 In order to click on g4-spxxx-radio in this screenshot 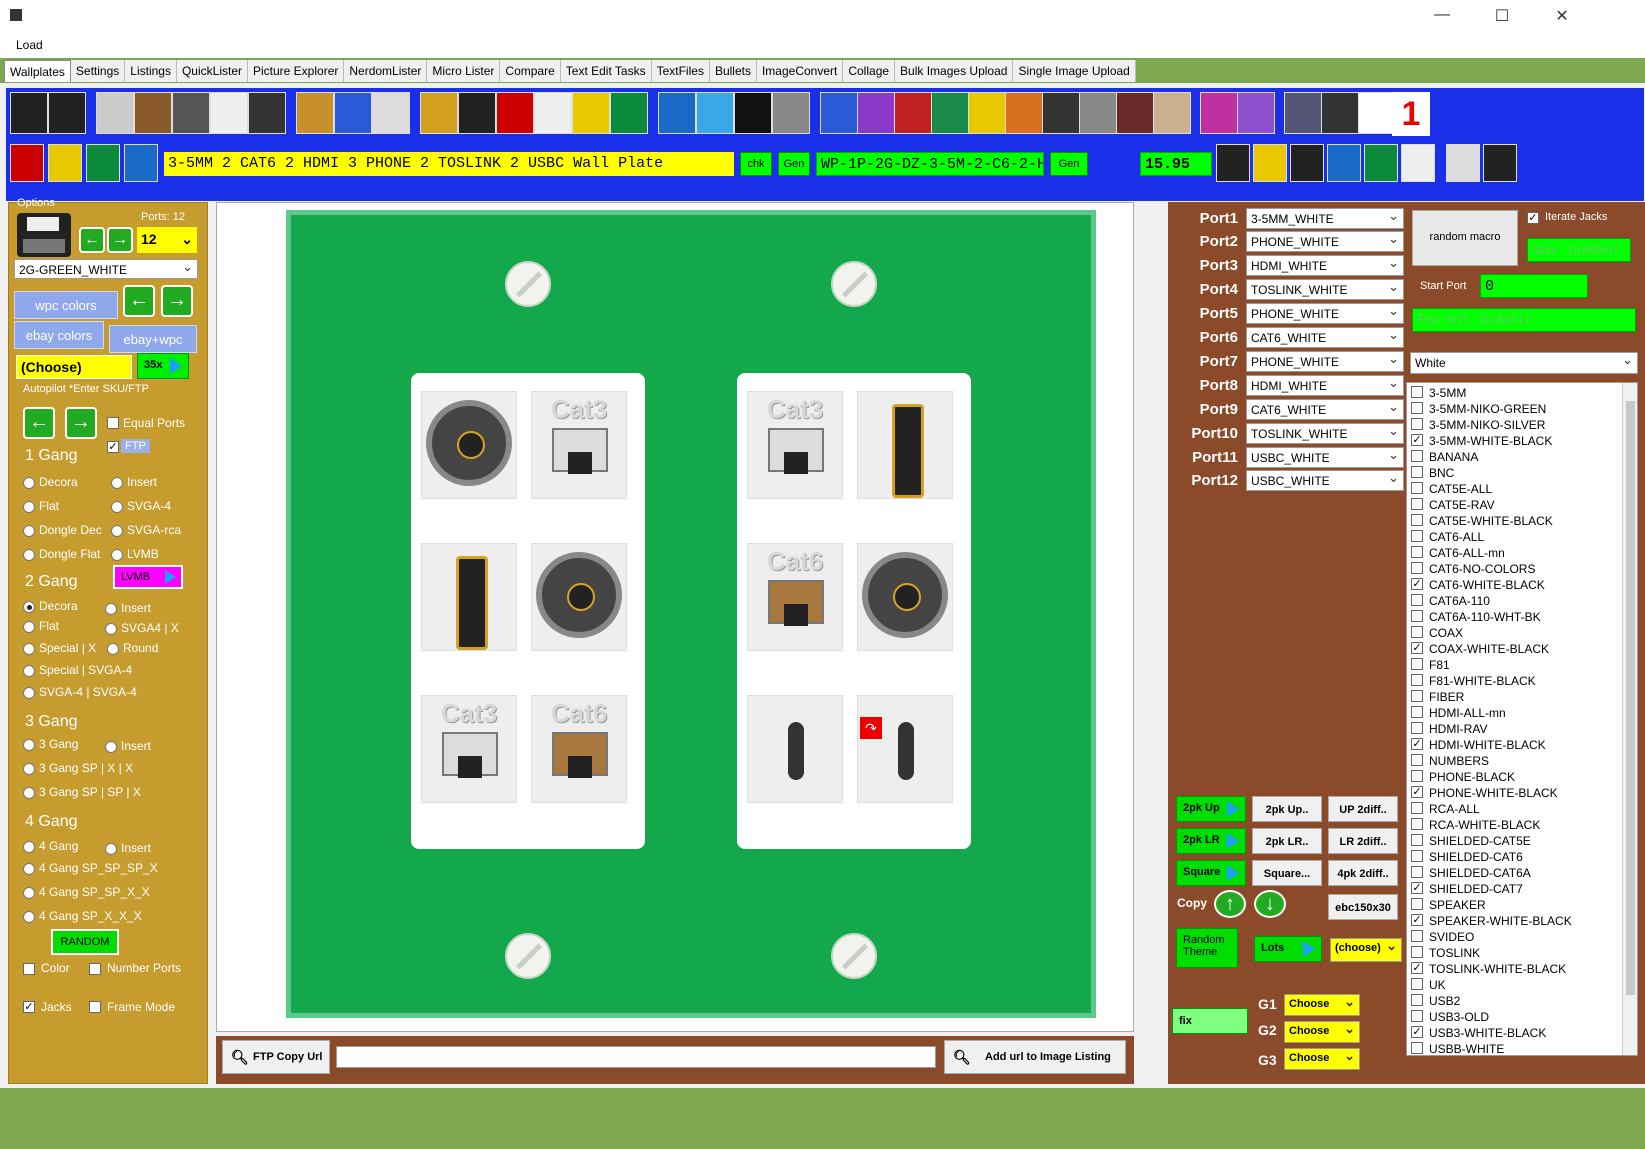, I will do `click(29, 917)`.